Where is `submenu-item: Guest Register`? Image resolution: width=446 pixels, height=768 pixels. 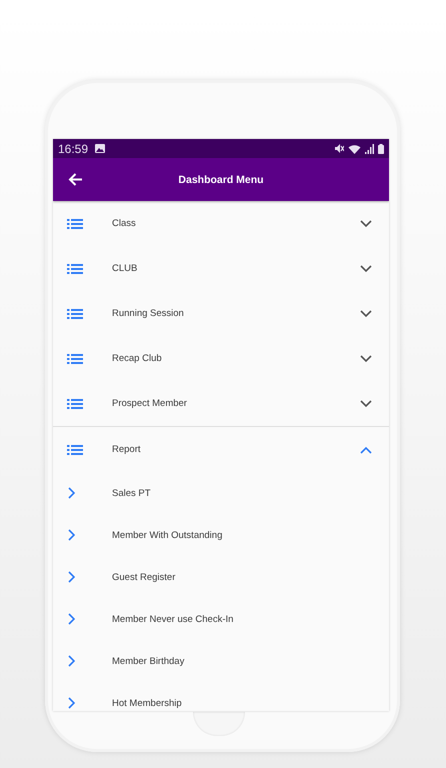
submenu-item: Guest Register is located at coordinates (221, 577).